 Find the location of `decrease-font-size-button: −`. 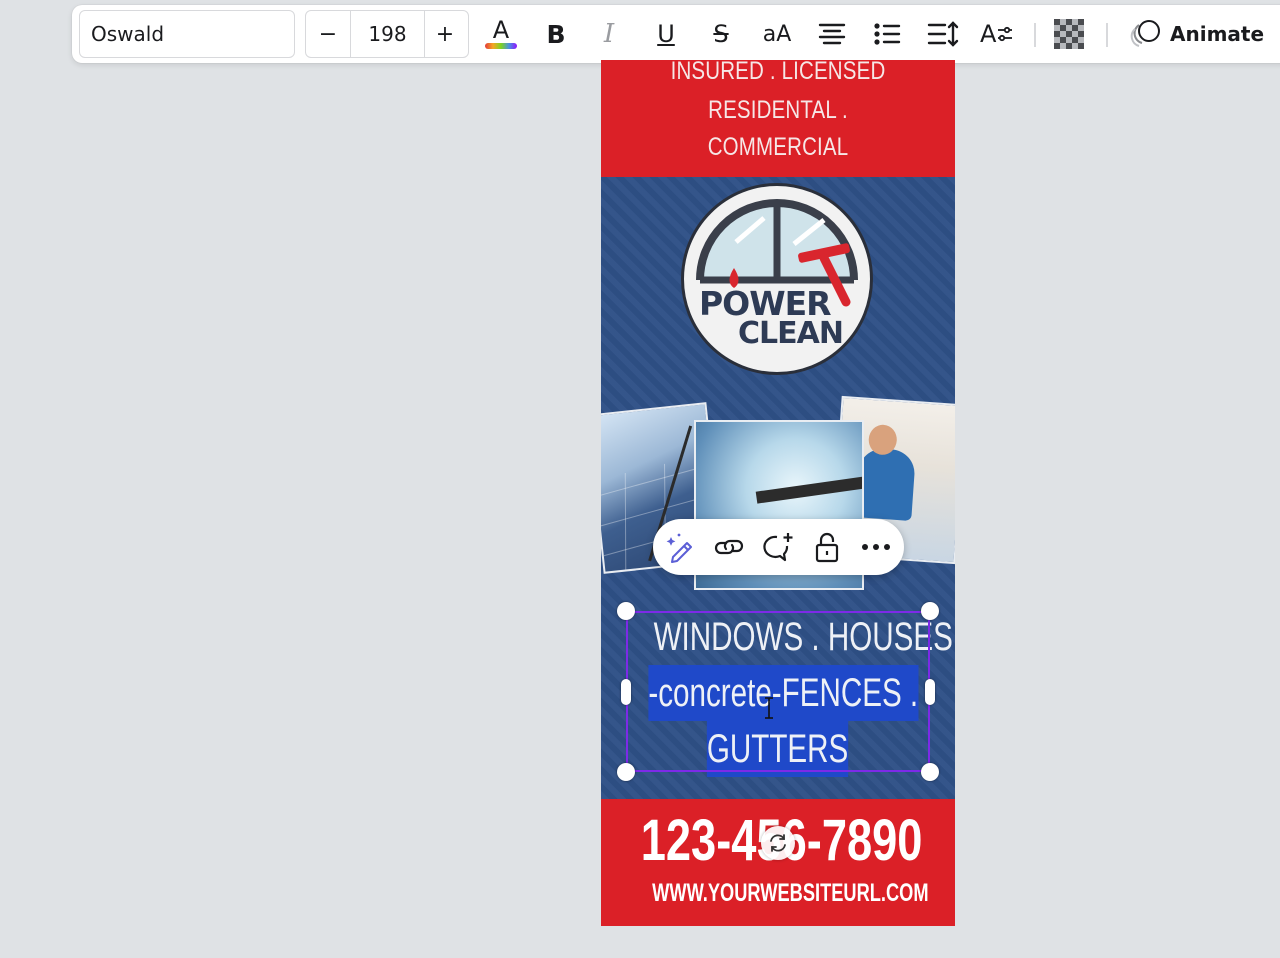

decrease-font-size-button: − is located at coordinates (328, 34).